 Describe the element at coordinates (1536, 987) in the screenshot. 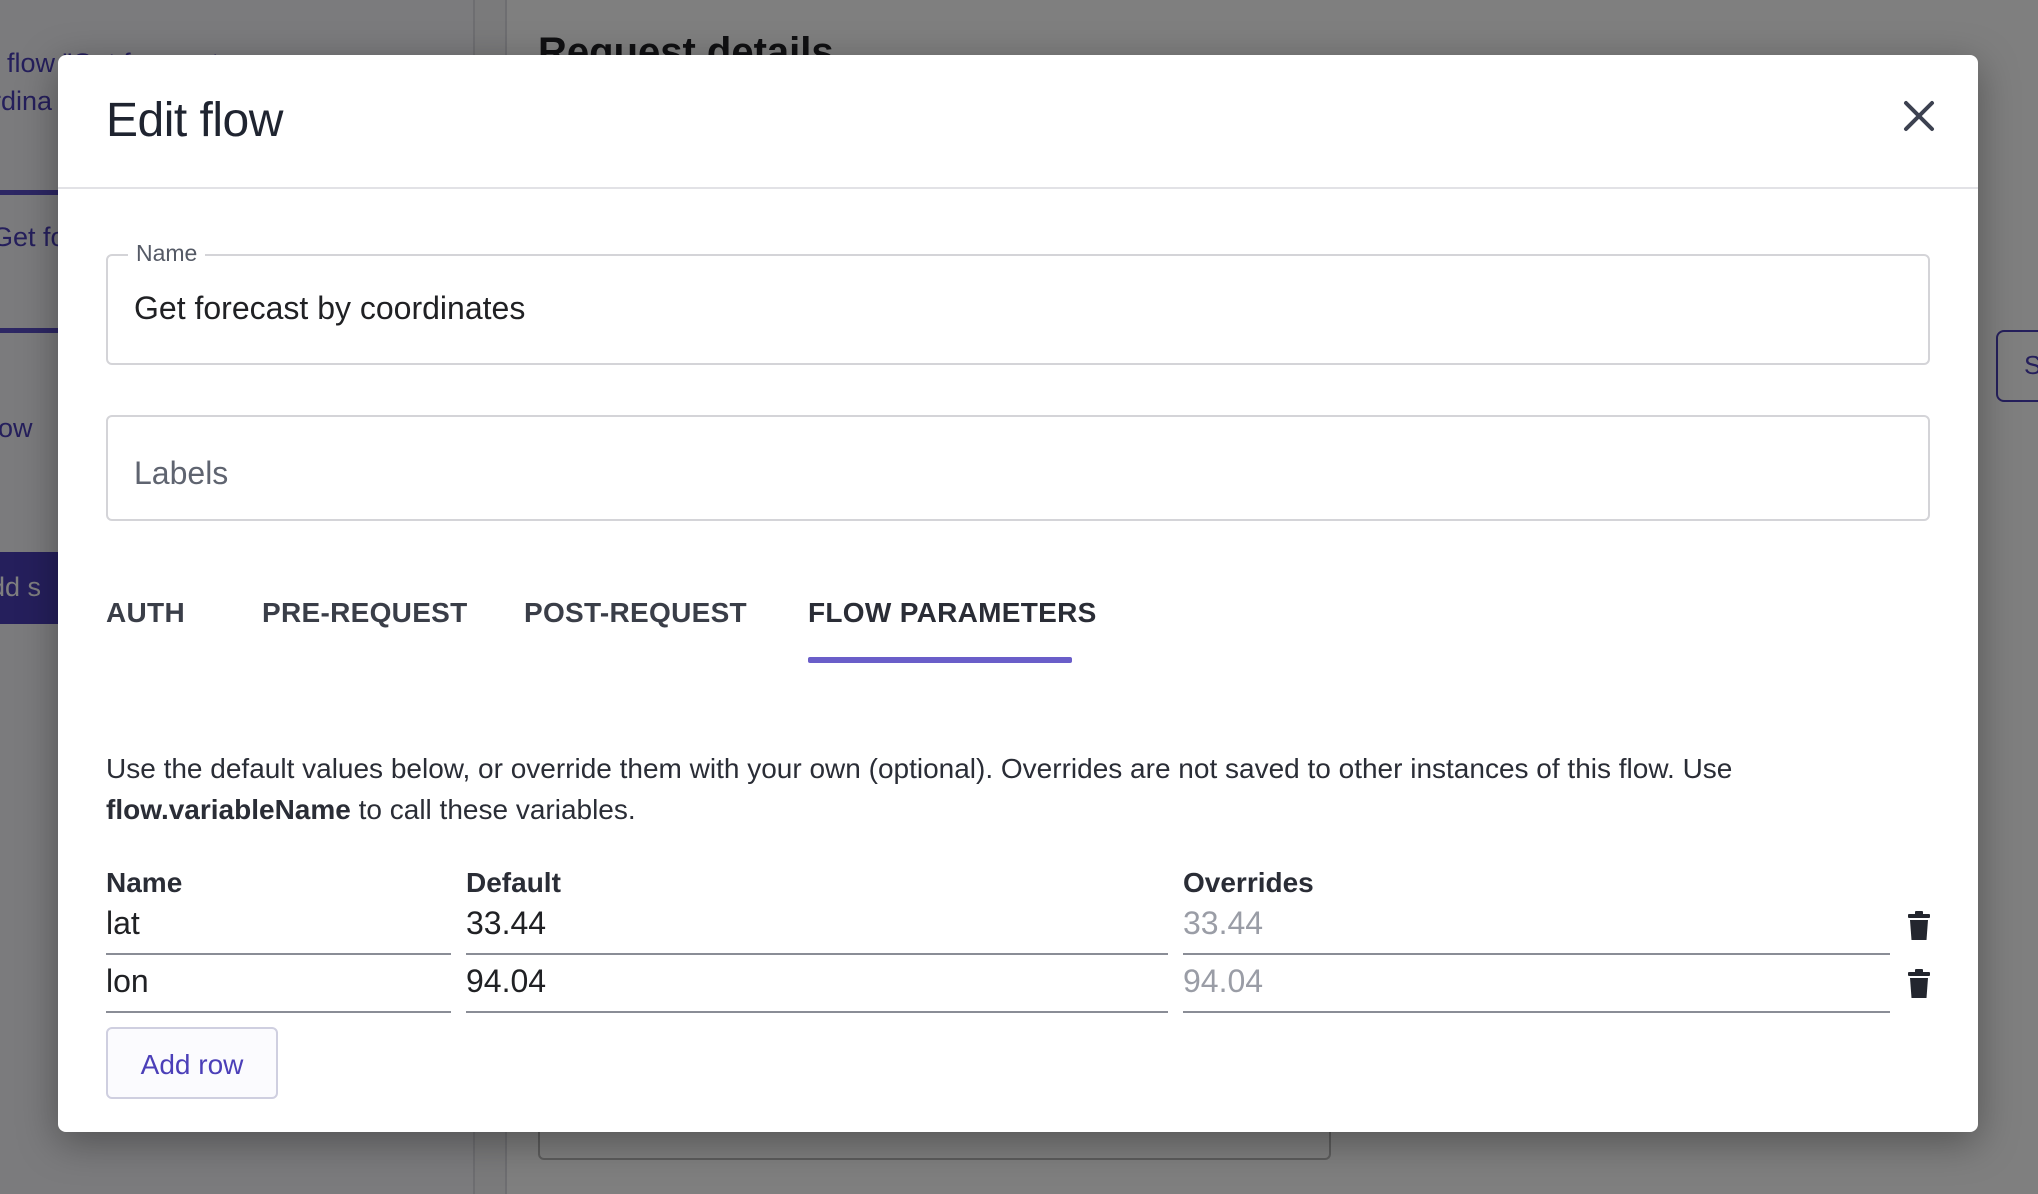

I see `param-override-input: 94.04` at that location.